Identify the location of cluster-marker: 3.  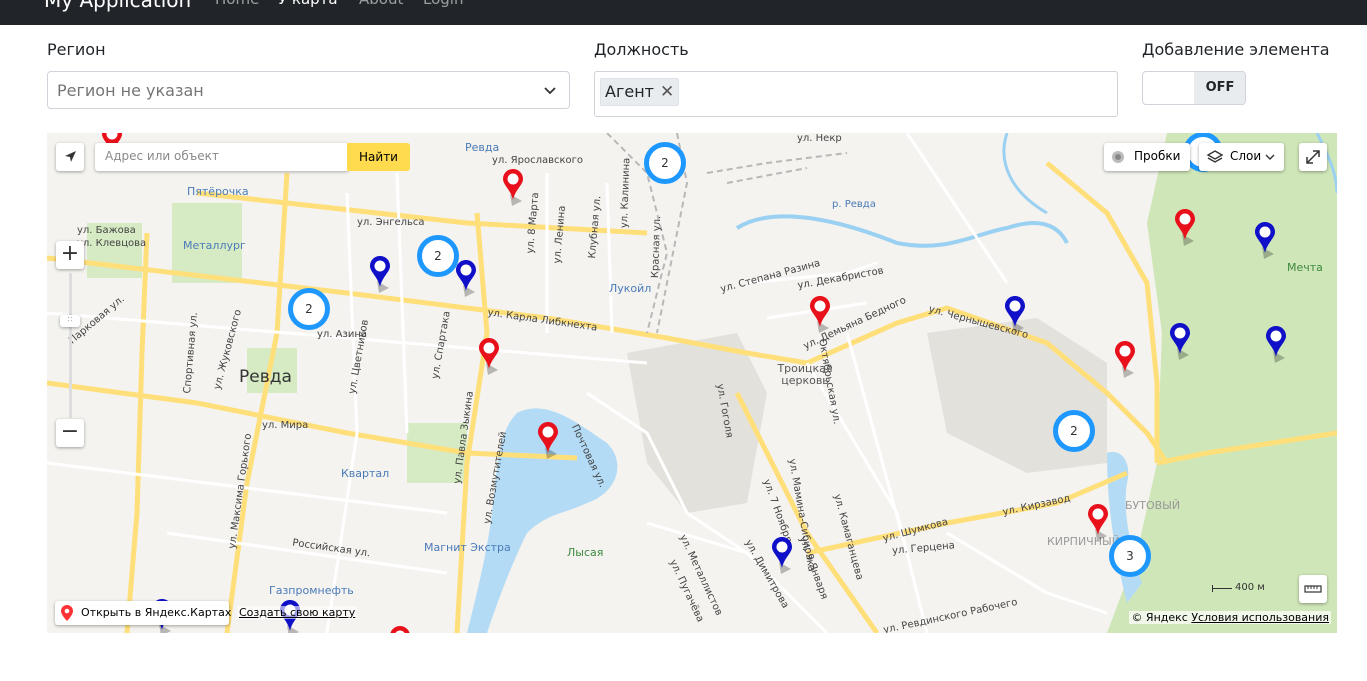
(1130, 556).